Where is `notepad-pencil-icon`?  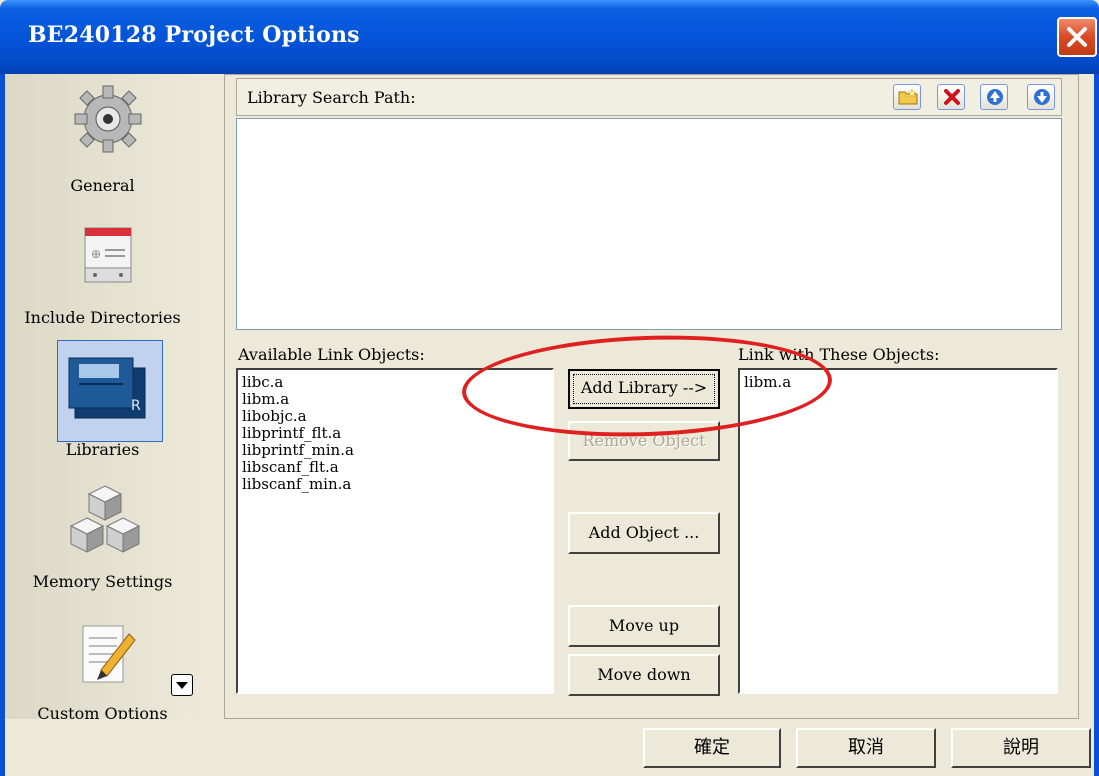
notepad-pencil-icon is located at coordinates (109, 654).